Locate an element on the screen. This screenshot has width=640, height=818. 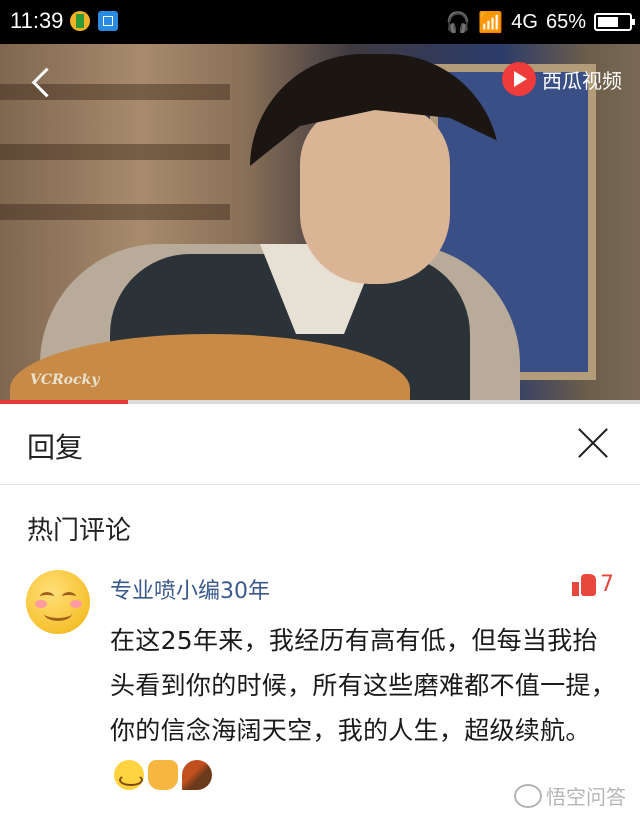
xigua-logo: 西瓜视频 is located at coordinates (562, 79).